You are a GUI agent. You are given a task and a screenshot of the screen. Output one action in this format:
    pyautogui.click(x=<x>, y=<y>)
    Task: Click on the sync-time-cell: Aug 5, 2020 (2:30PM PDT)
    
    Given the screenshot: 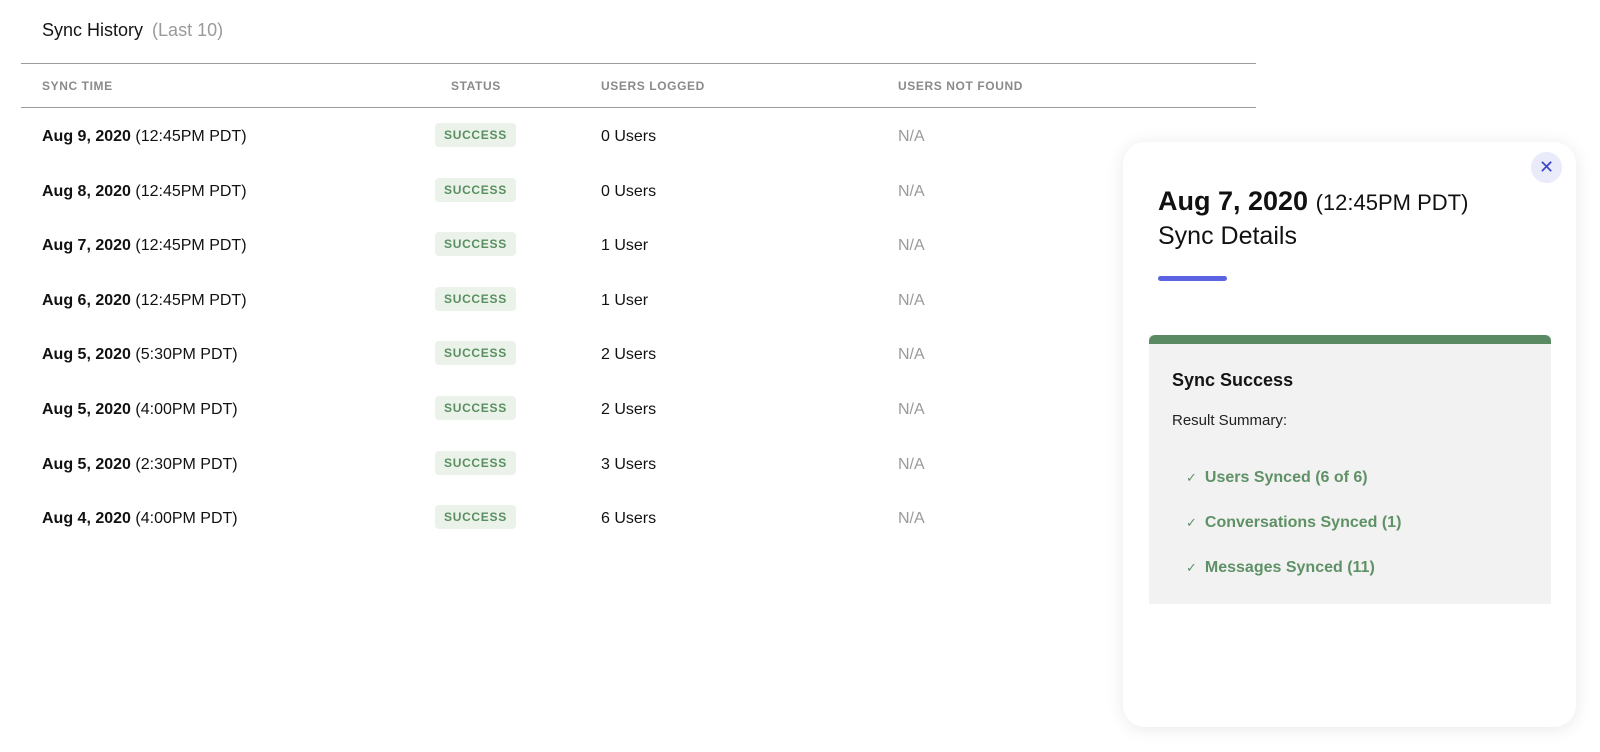 What is the action you would take?
    pyautogui.click(x=140, y=465)
    